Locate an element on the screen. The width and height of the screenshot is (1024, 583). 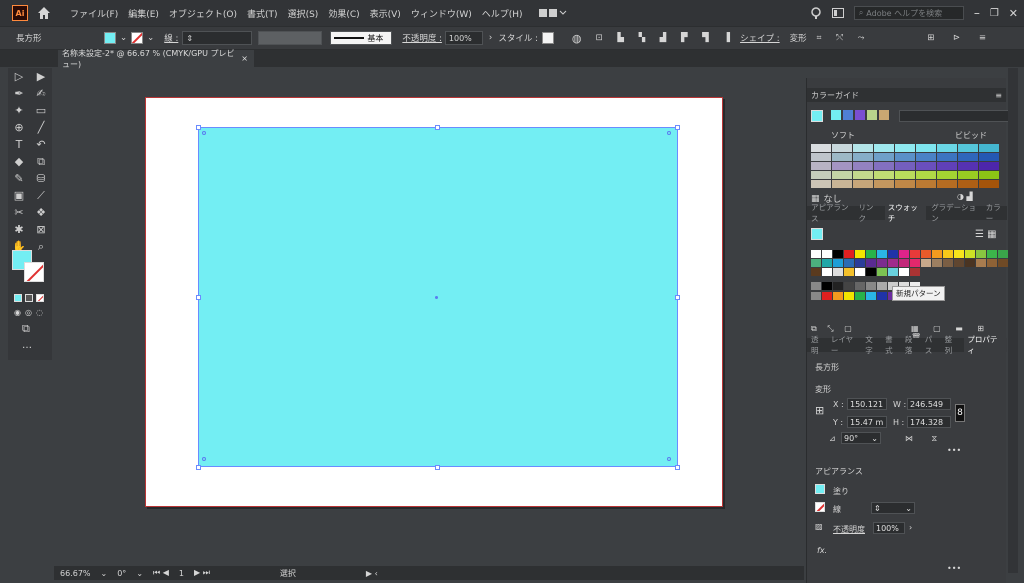
panel-menu-icon: ≡ is located at coordinates (998, 95).